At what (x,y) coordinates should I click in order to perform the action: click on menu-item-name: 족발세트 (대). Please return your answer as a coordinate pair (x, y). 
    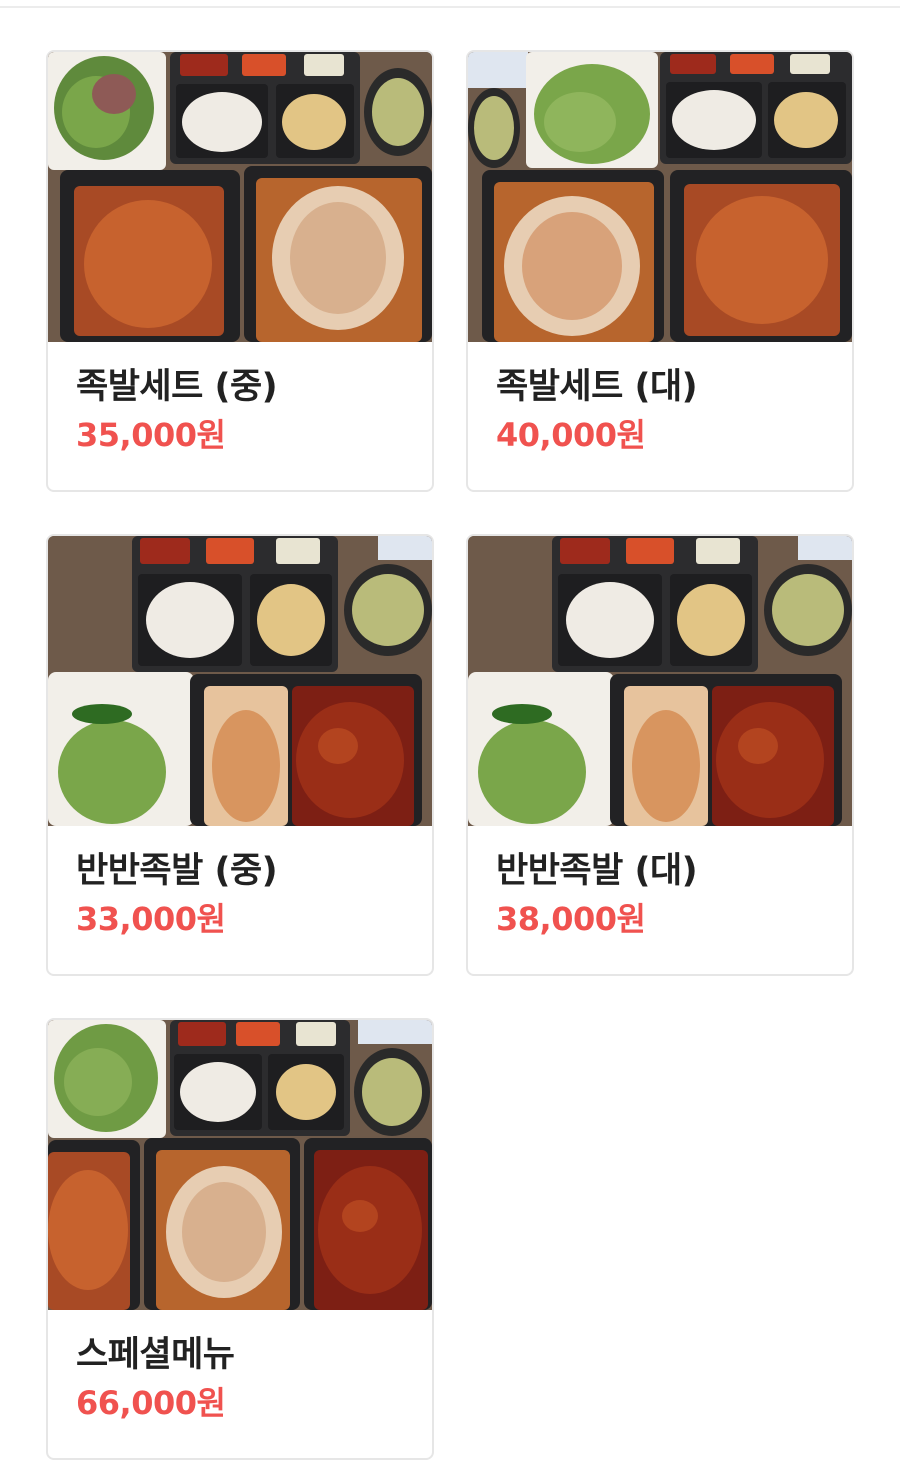
    Looking at the image, I should click on (597, 387).